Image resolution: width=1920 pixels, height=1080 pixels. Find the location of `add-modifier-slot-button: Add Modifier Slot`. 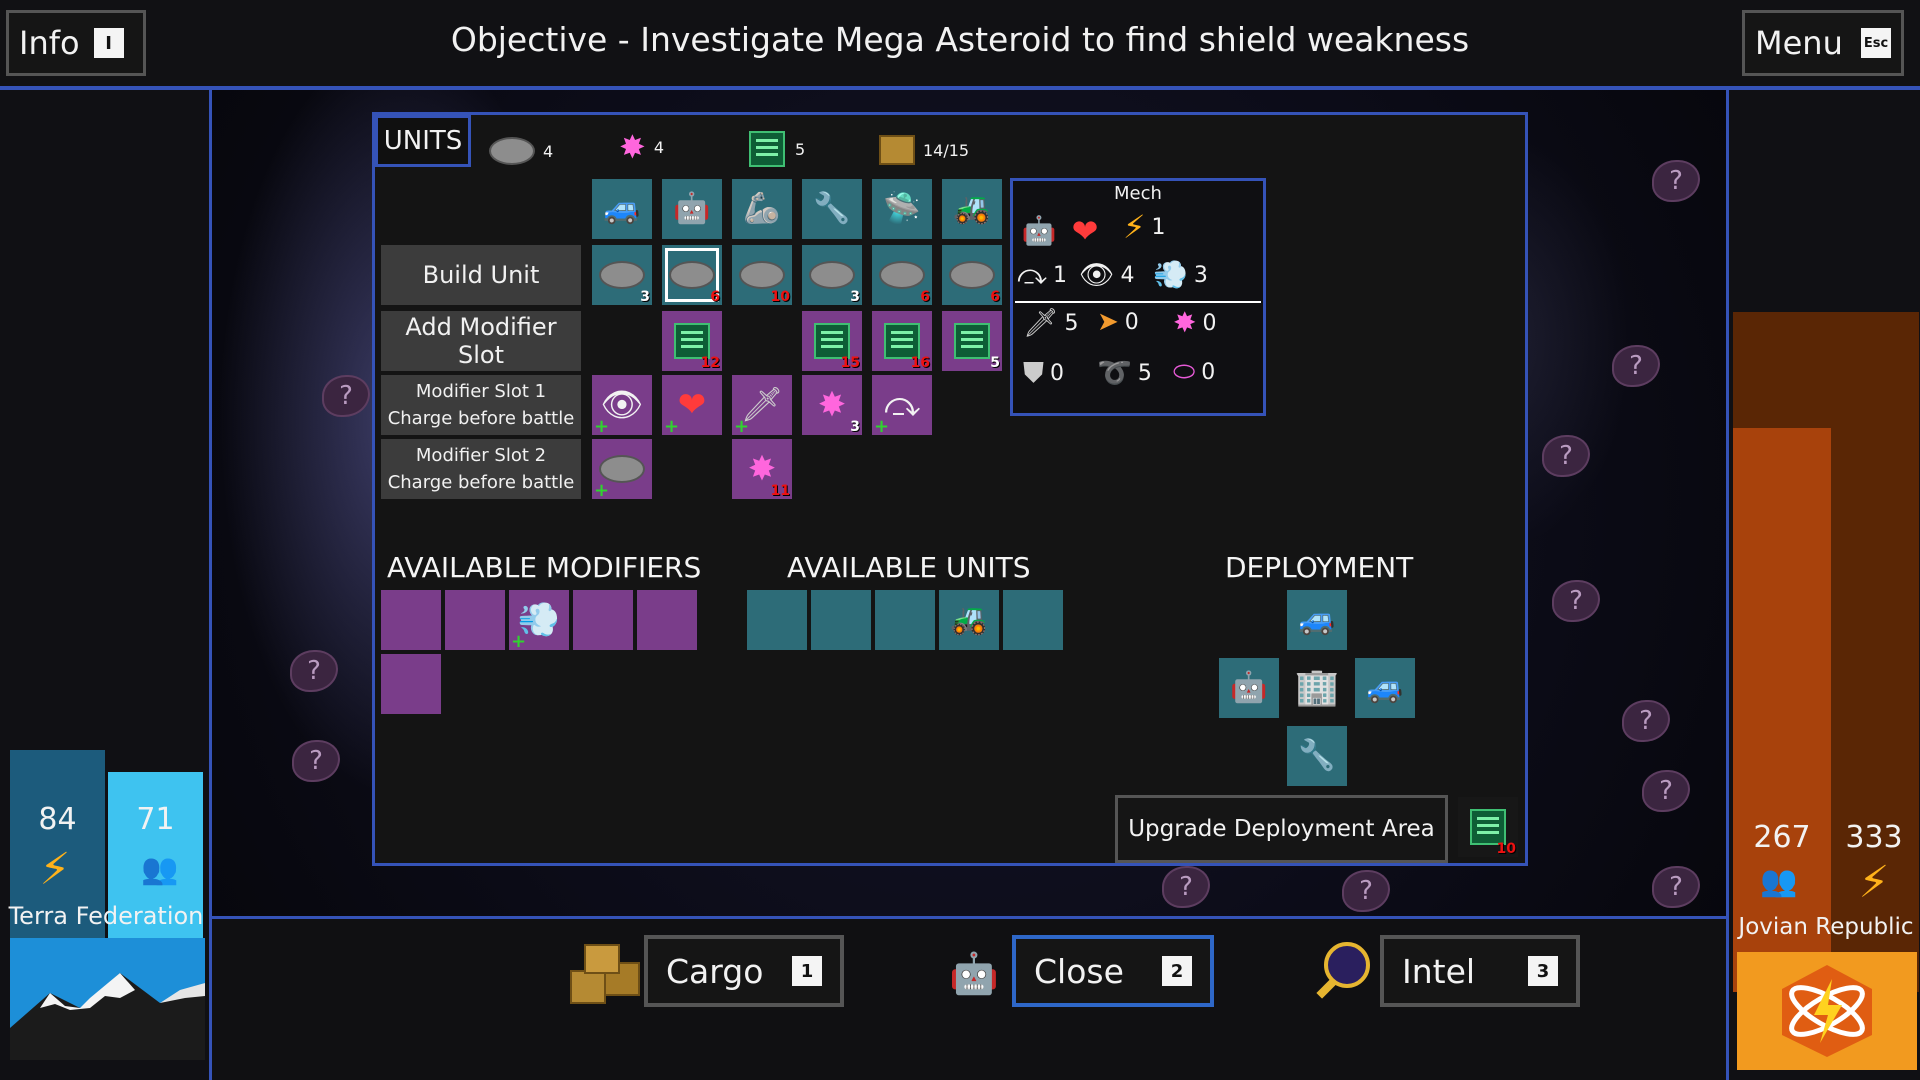

add-modifier-slot-button: Add Modifier Slot is located at coordinates (481, 341).